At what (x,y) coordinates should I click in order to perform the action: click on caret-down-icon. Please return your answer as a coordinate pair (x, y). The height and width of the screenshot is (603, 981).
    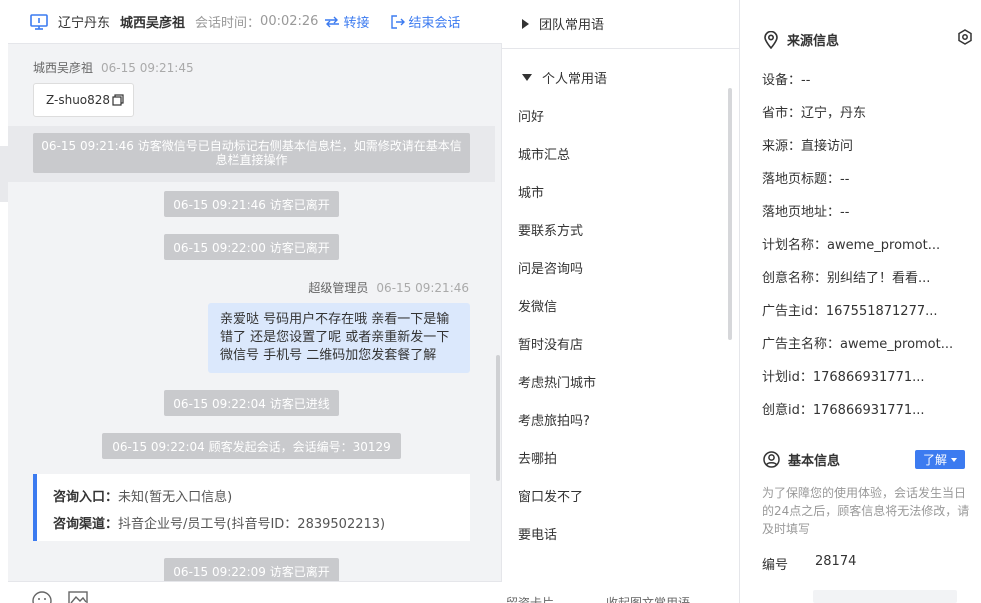
    Looking at the image, I should click on (527, 77).